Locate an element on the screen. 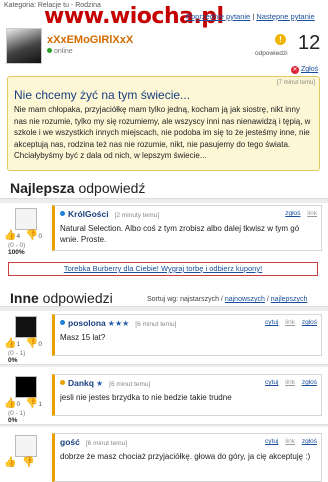 The width and height of the screenshot is (328, 482). answer-links: zgłoś link is located at coordinates (298, 213).